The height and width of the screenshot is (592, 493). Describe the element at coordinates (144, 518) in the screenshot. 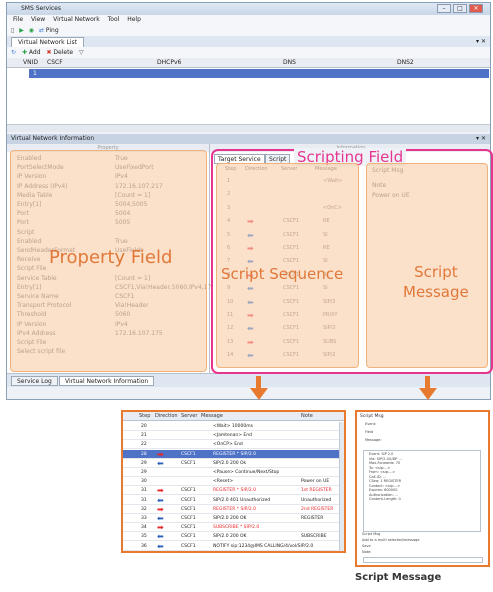

I see `zoom-step: 33` at that location.